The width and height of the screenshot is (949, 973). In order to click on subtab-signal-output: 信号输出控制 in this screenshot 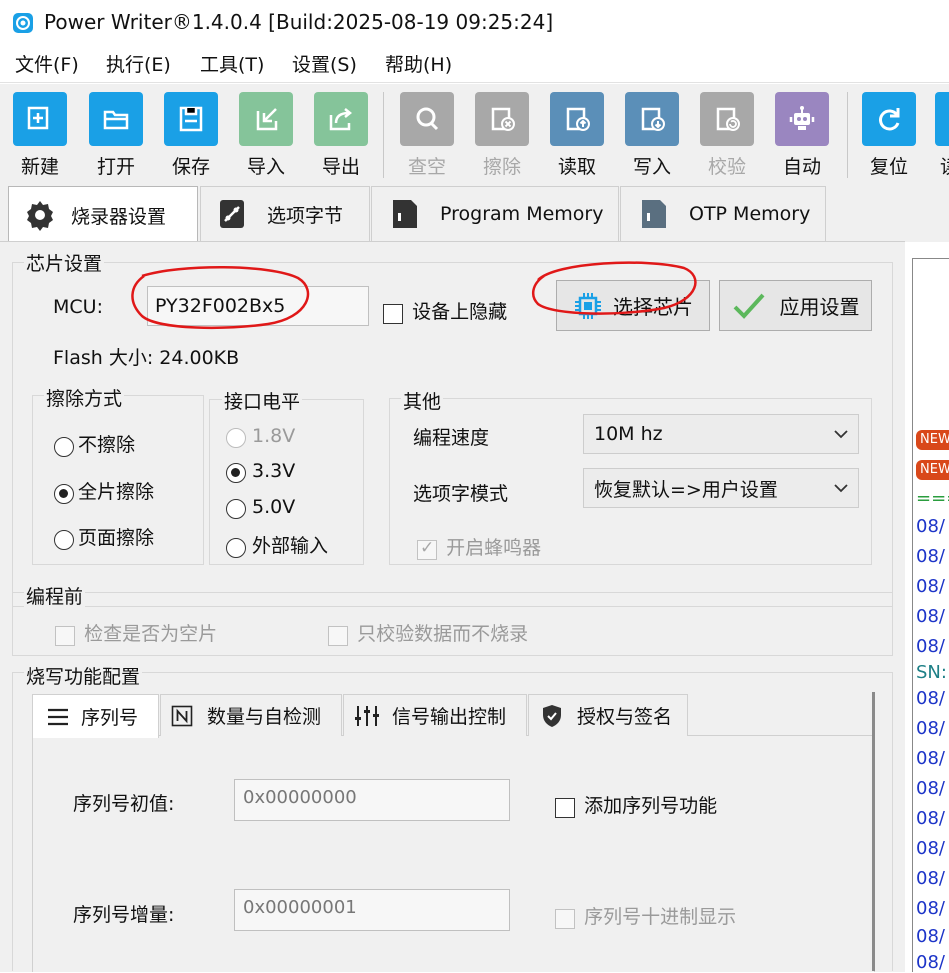, I will do `click(435, 715)`.